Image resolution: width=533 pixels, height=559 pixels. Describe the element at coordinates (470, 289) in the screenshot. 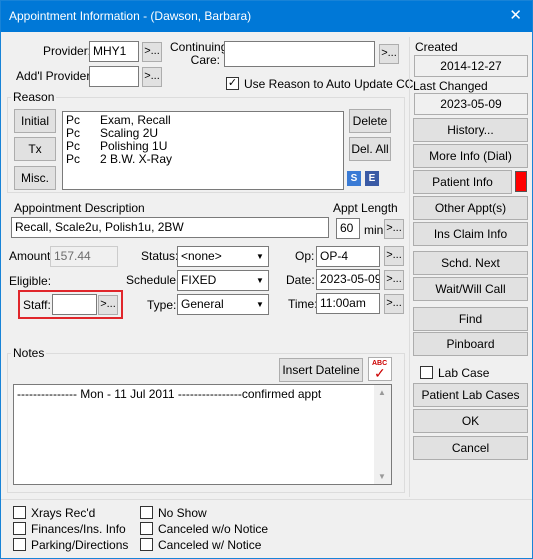

I see `wait-will-call-button: Wait/Will Call` at that location.